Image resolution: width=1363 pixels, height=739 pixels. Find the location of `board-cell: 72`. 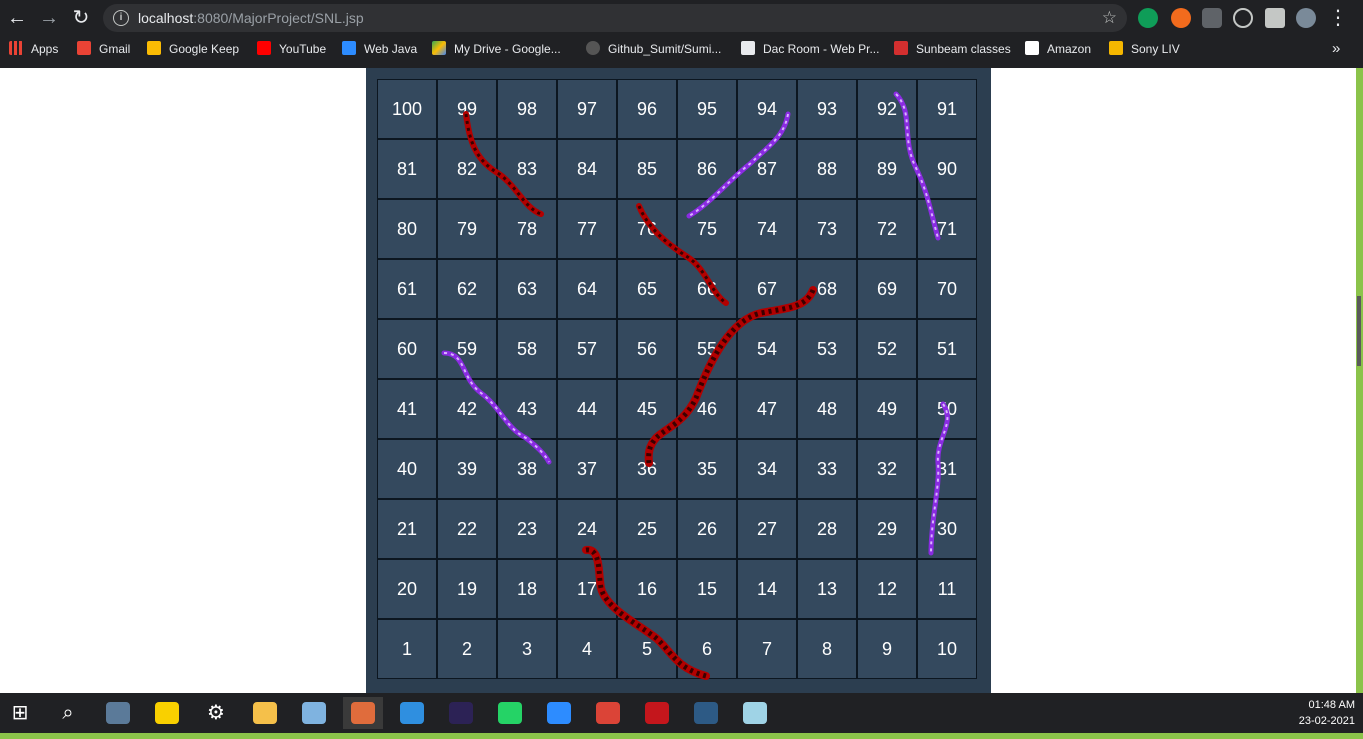

board-cell: 72 is located at coordinates (887, 229).